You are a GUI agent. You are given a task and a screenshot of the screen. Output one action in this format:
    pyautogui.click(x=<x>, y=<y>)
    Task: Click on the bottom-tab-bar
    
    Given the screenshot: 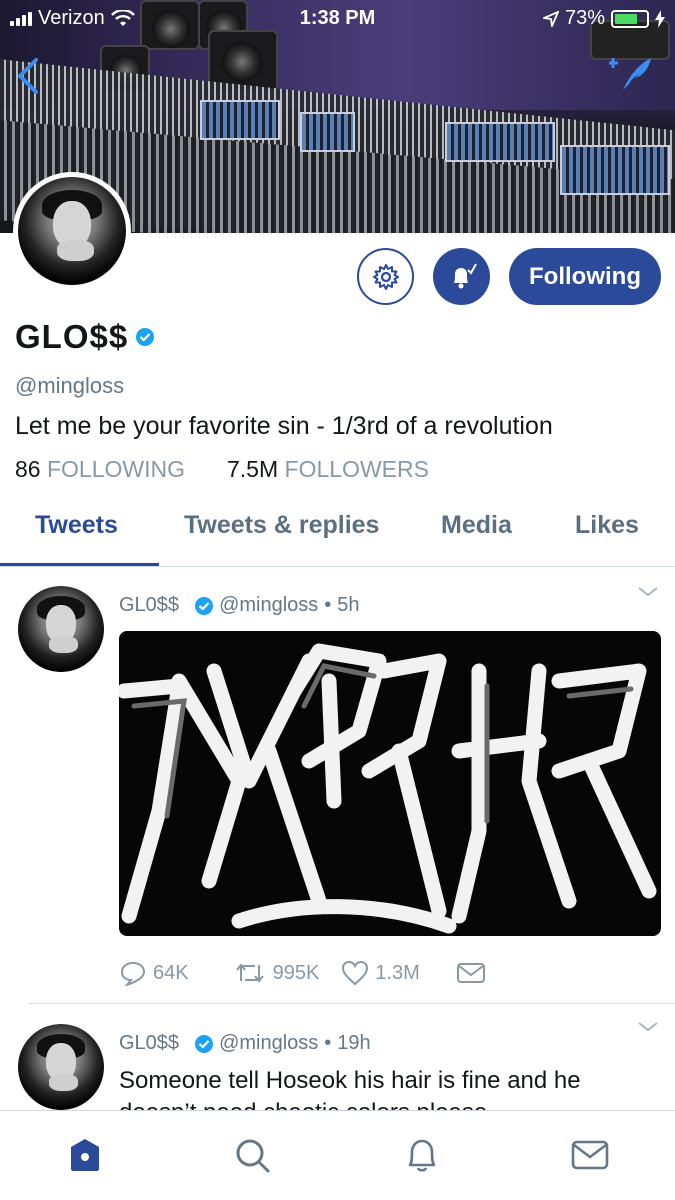 What is the action you would take?
    pyautogui.click(x=337, y=1155)
    